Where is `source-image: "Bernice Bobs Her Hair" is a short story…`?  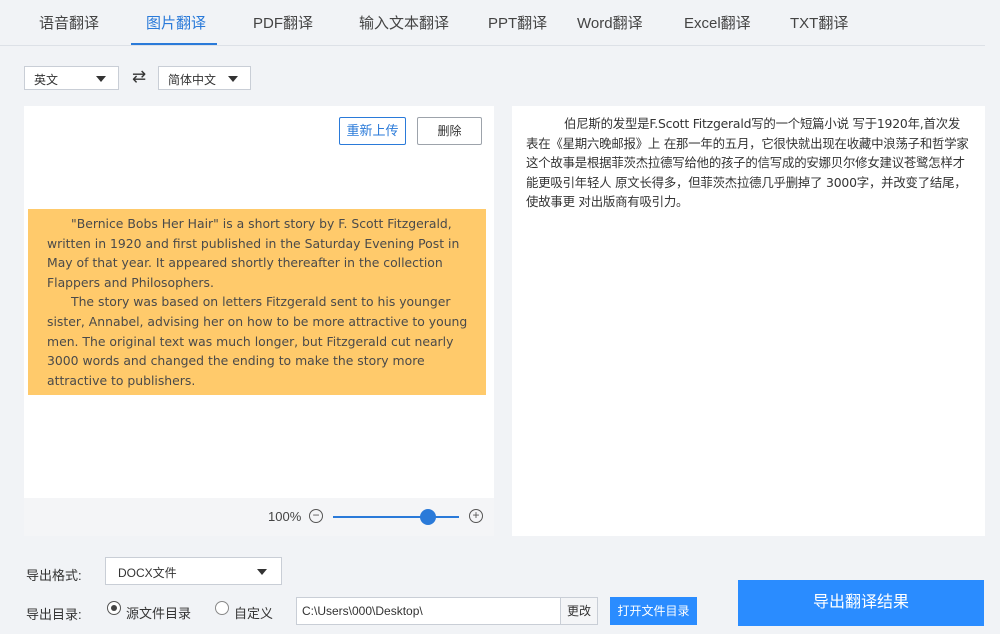 source-image: "Bernice Bobs Her Hair" is a short story… is located at coordinates (257, 302).